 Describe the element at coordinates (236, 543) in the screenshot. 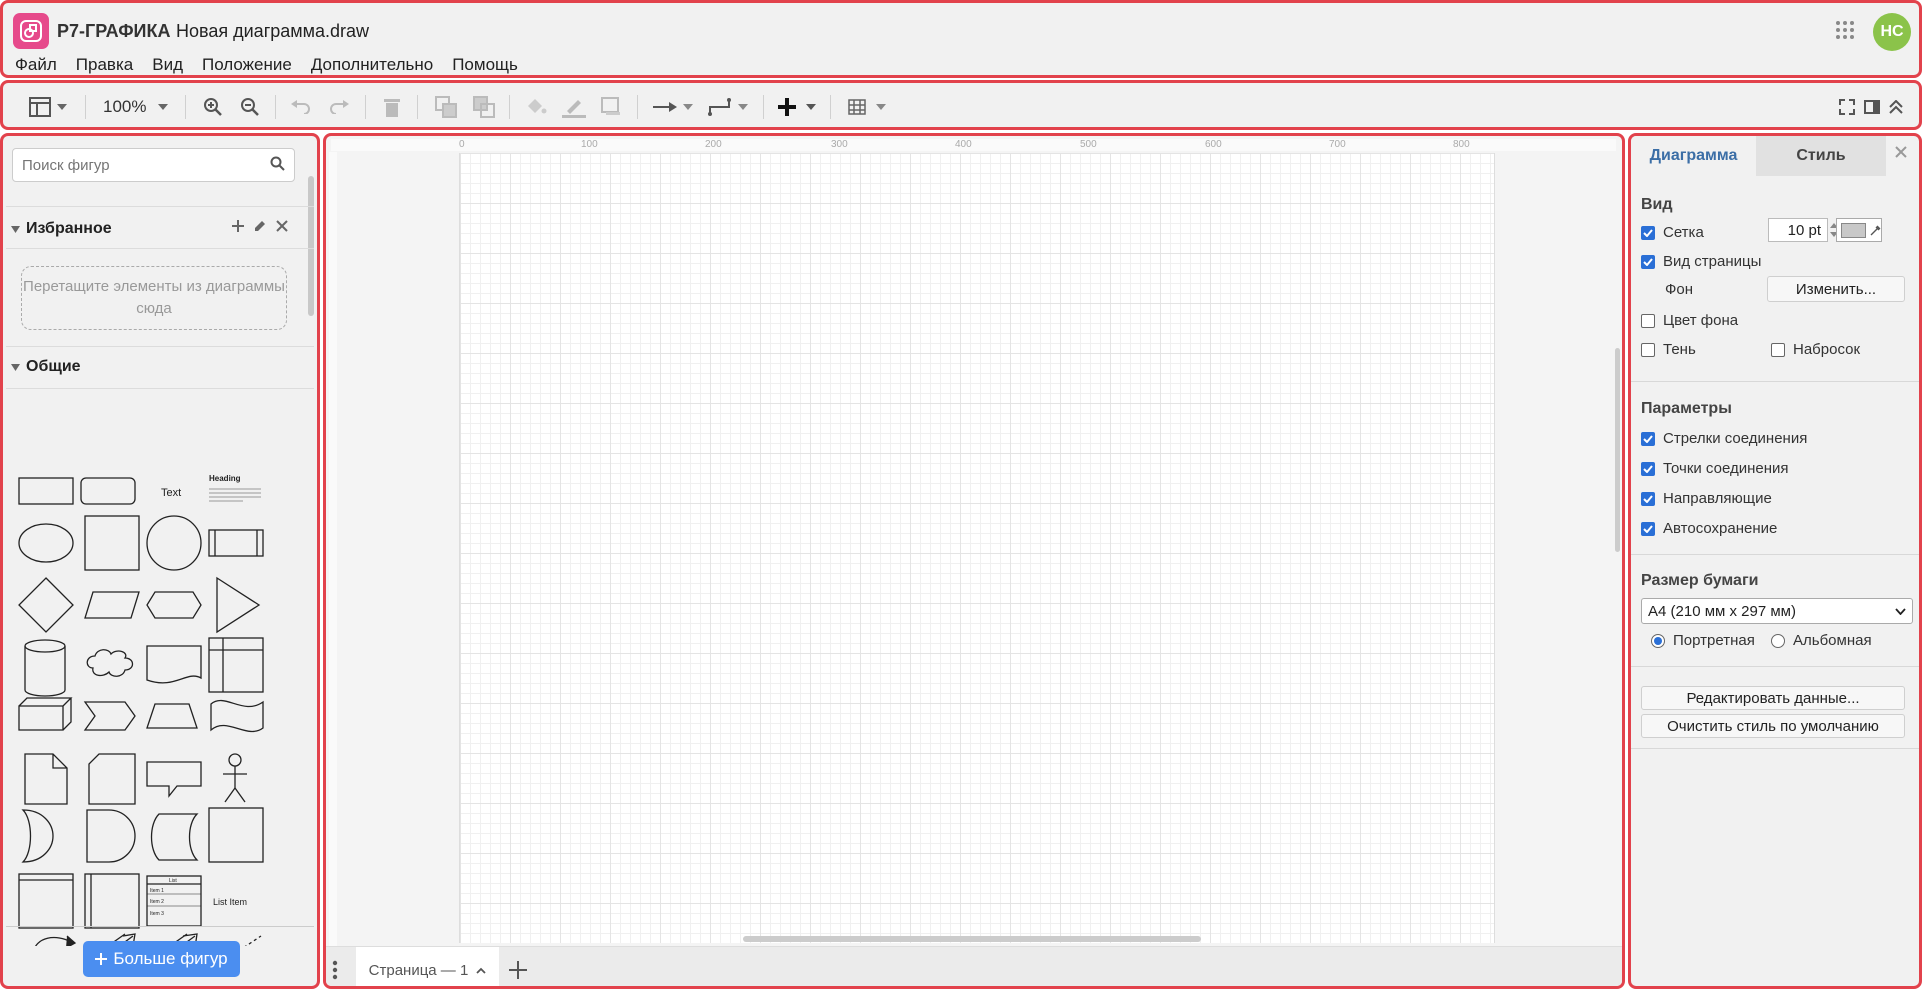

I see `shape-process` at that location.